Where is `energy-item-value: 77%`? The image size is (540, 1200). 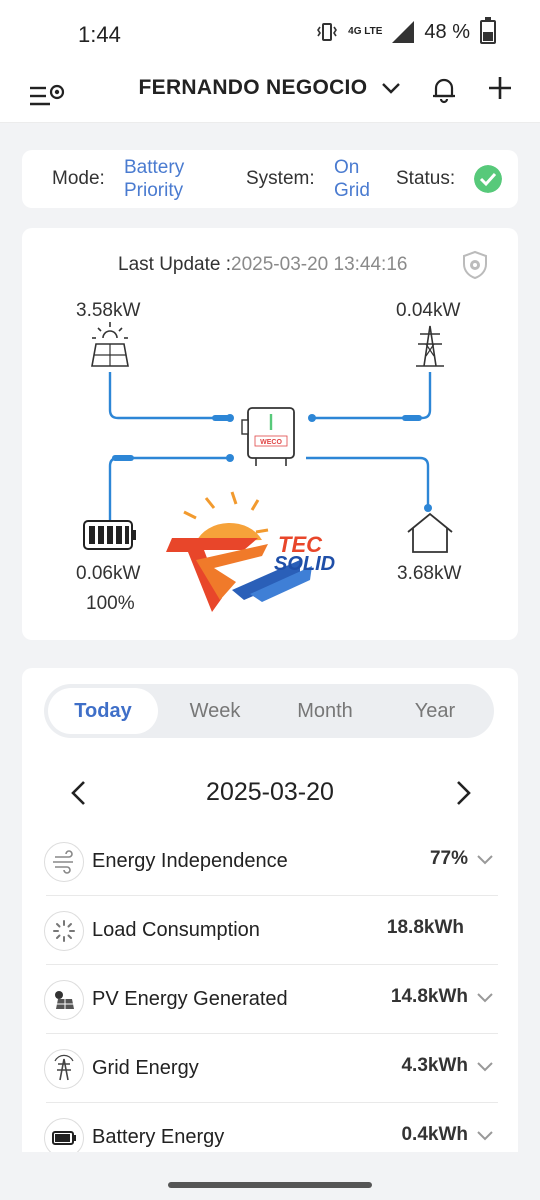
energy-item-value: 77% is located at coordinates (448, 858).